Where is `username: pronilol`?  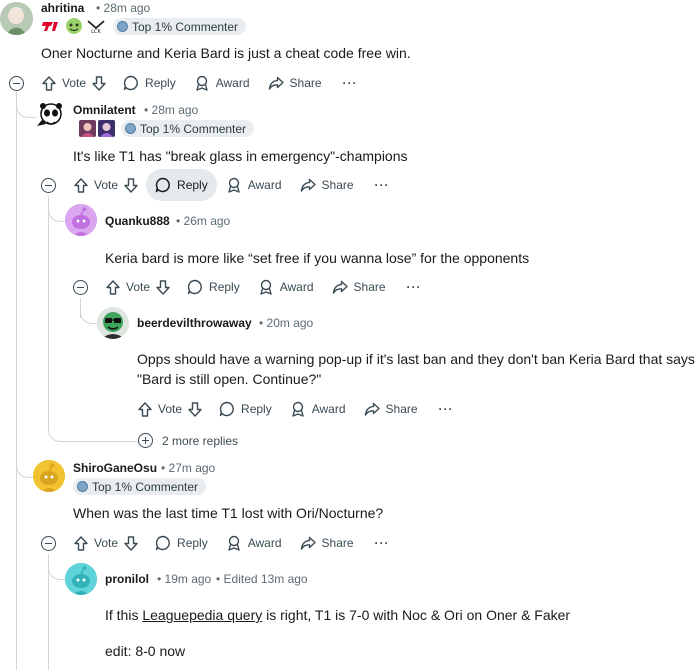
username: pronilol is located at coordinates (127, 579).